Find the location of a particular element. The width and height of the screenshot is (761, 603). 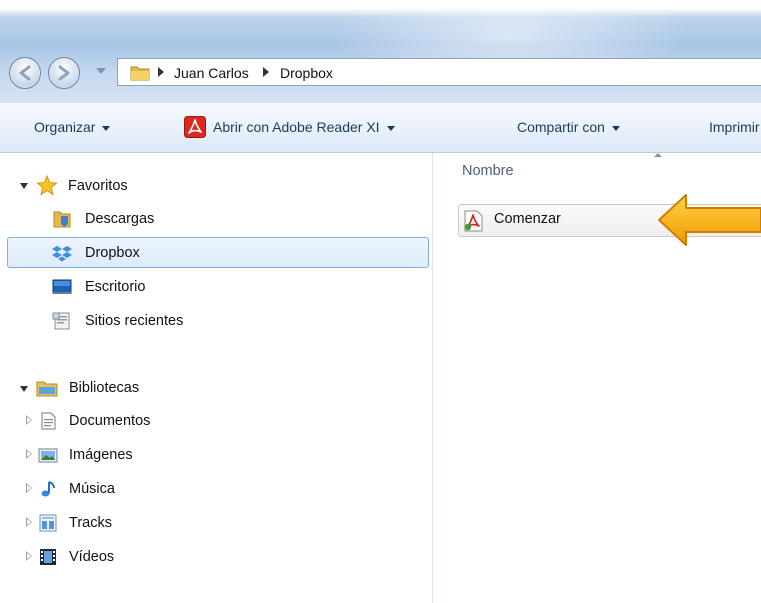

videos-icon is located at coordinates (48, 557).